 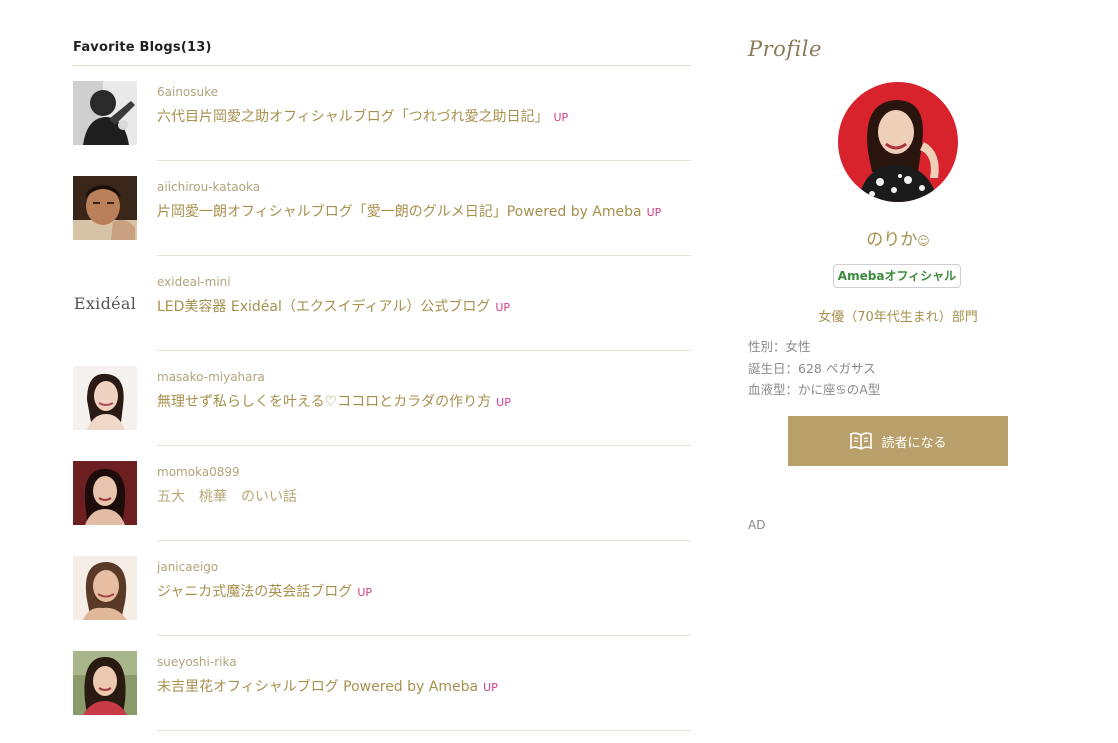 I want to click on blog-title-link: LED美容器 Exidéal（エクスイディアル）公式ブログ UP, so click(x=333, y=306).